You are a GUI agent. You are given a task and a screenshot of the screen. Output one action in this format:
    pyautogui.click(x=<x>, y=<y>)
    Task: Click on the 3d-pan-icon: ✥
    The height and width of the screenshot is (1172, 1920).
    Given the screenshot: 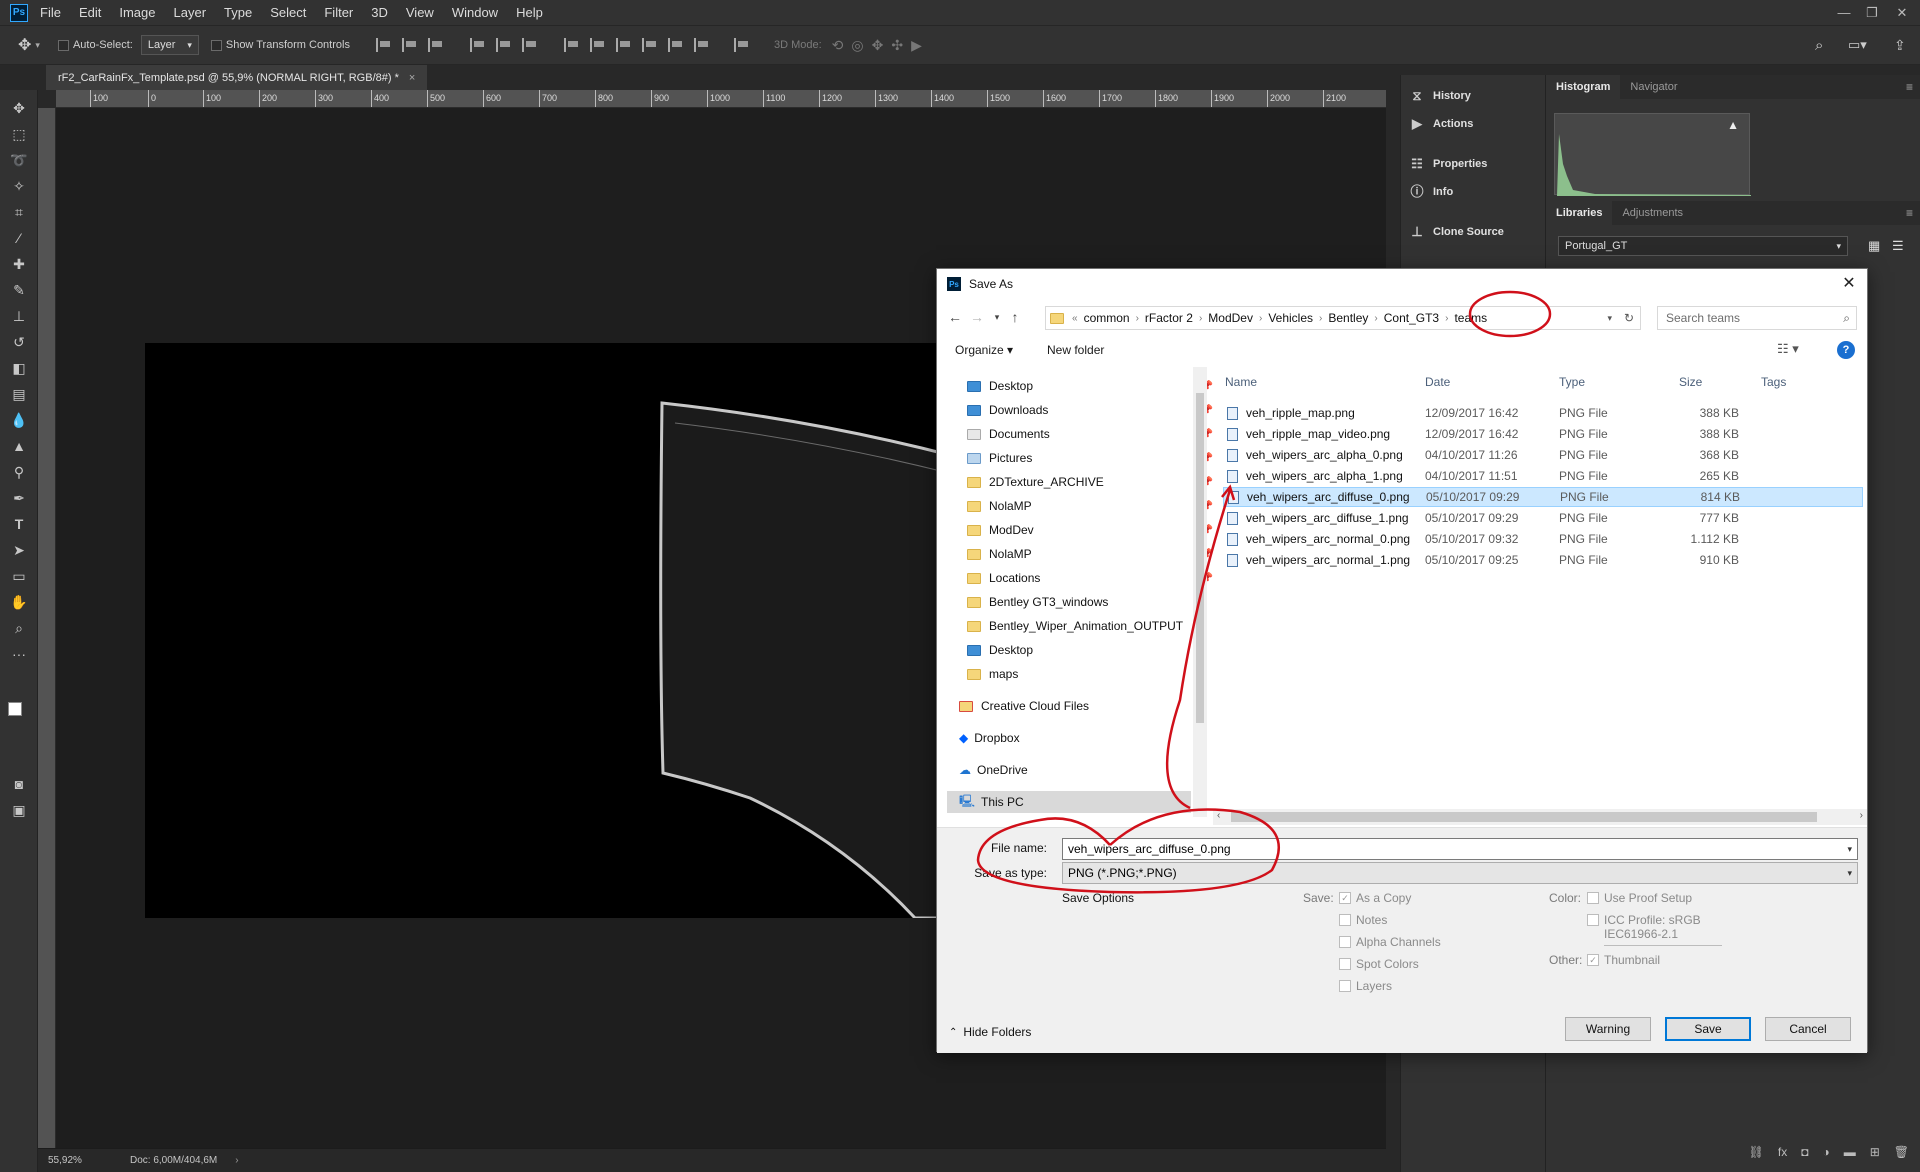 What is the action you would take?
    pyautogui.click(x=878, y=45)
    